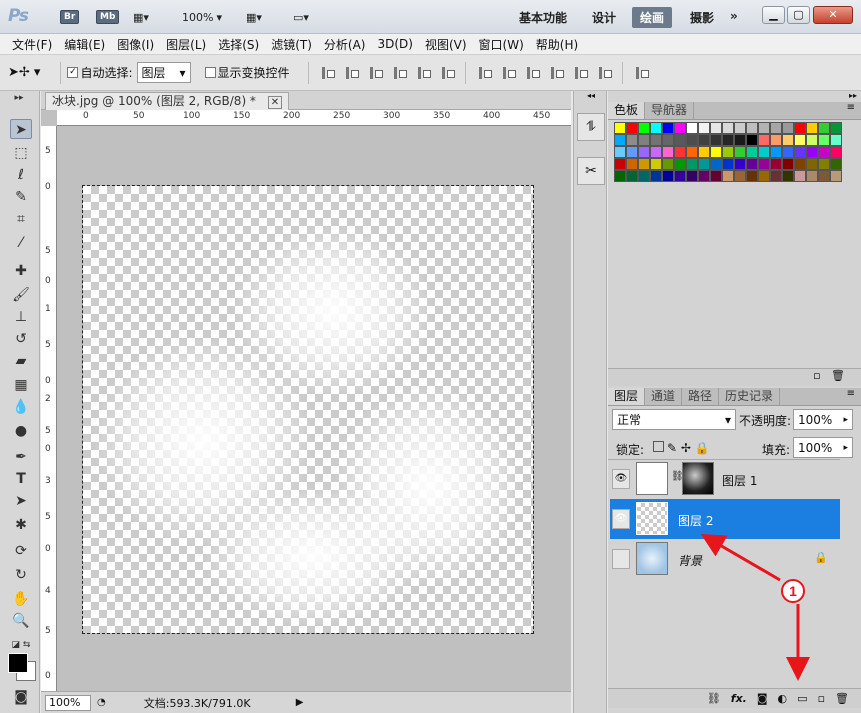 This screenshot has height=713, width=861. I want to click on status-menu-arrow-icon: ▶, so click(300, 702).